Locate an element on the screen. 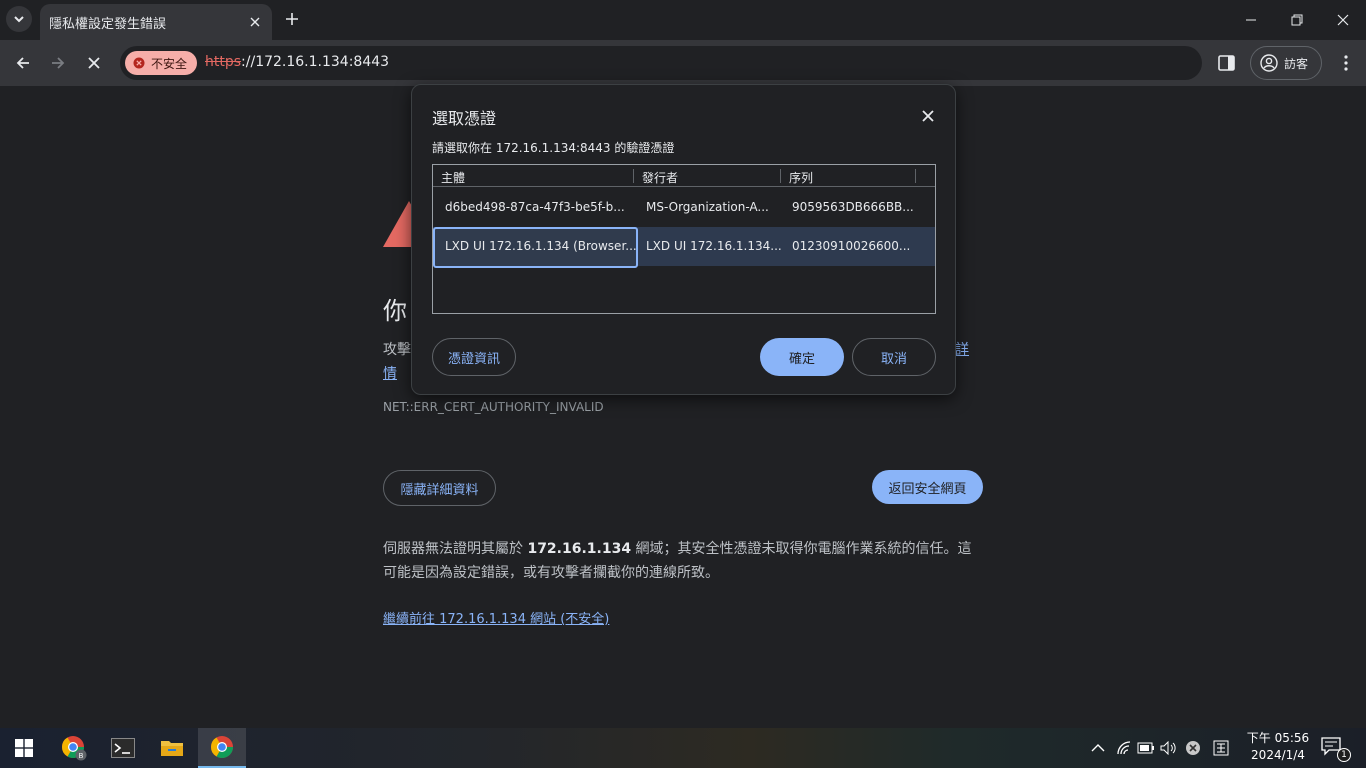 The height and width of the screenshot is (768, 1366). hide-details-button: 隱藏詳細資料 is located at coordinates (439, 488).